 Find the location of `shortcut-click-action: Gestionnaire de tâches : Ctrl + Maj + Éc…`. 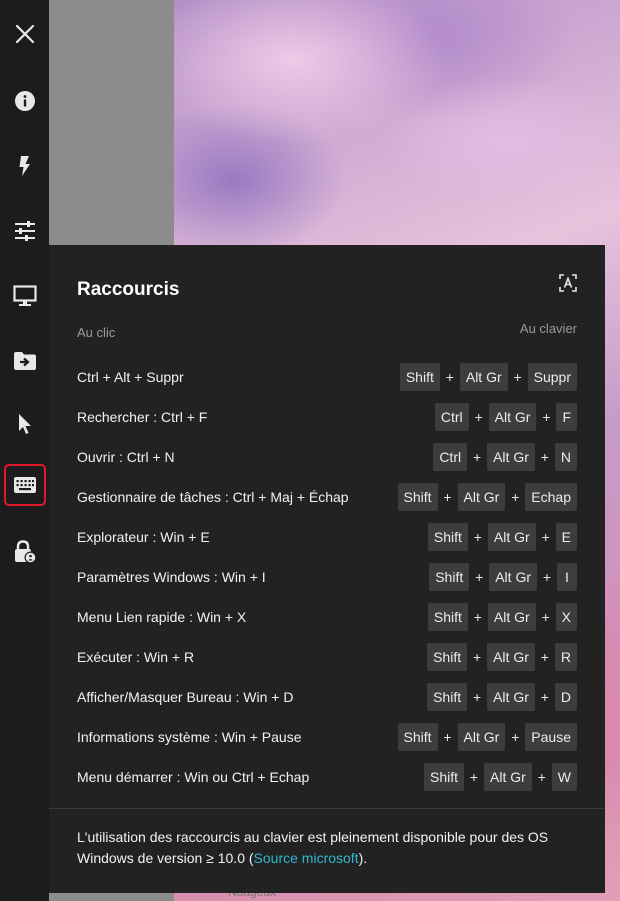

shortcut-click-action: Gestionnaire de tâches : Ctrl + Maj + Éc… is located at coordinates (213, 497).